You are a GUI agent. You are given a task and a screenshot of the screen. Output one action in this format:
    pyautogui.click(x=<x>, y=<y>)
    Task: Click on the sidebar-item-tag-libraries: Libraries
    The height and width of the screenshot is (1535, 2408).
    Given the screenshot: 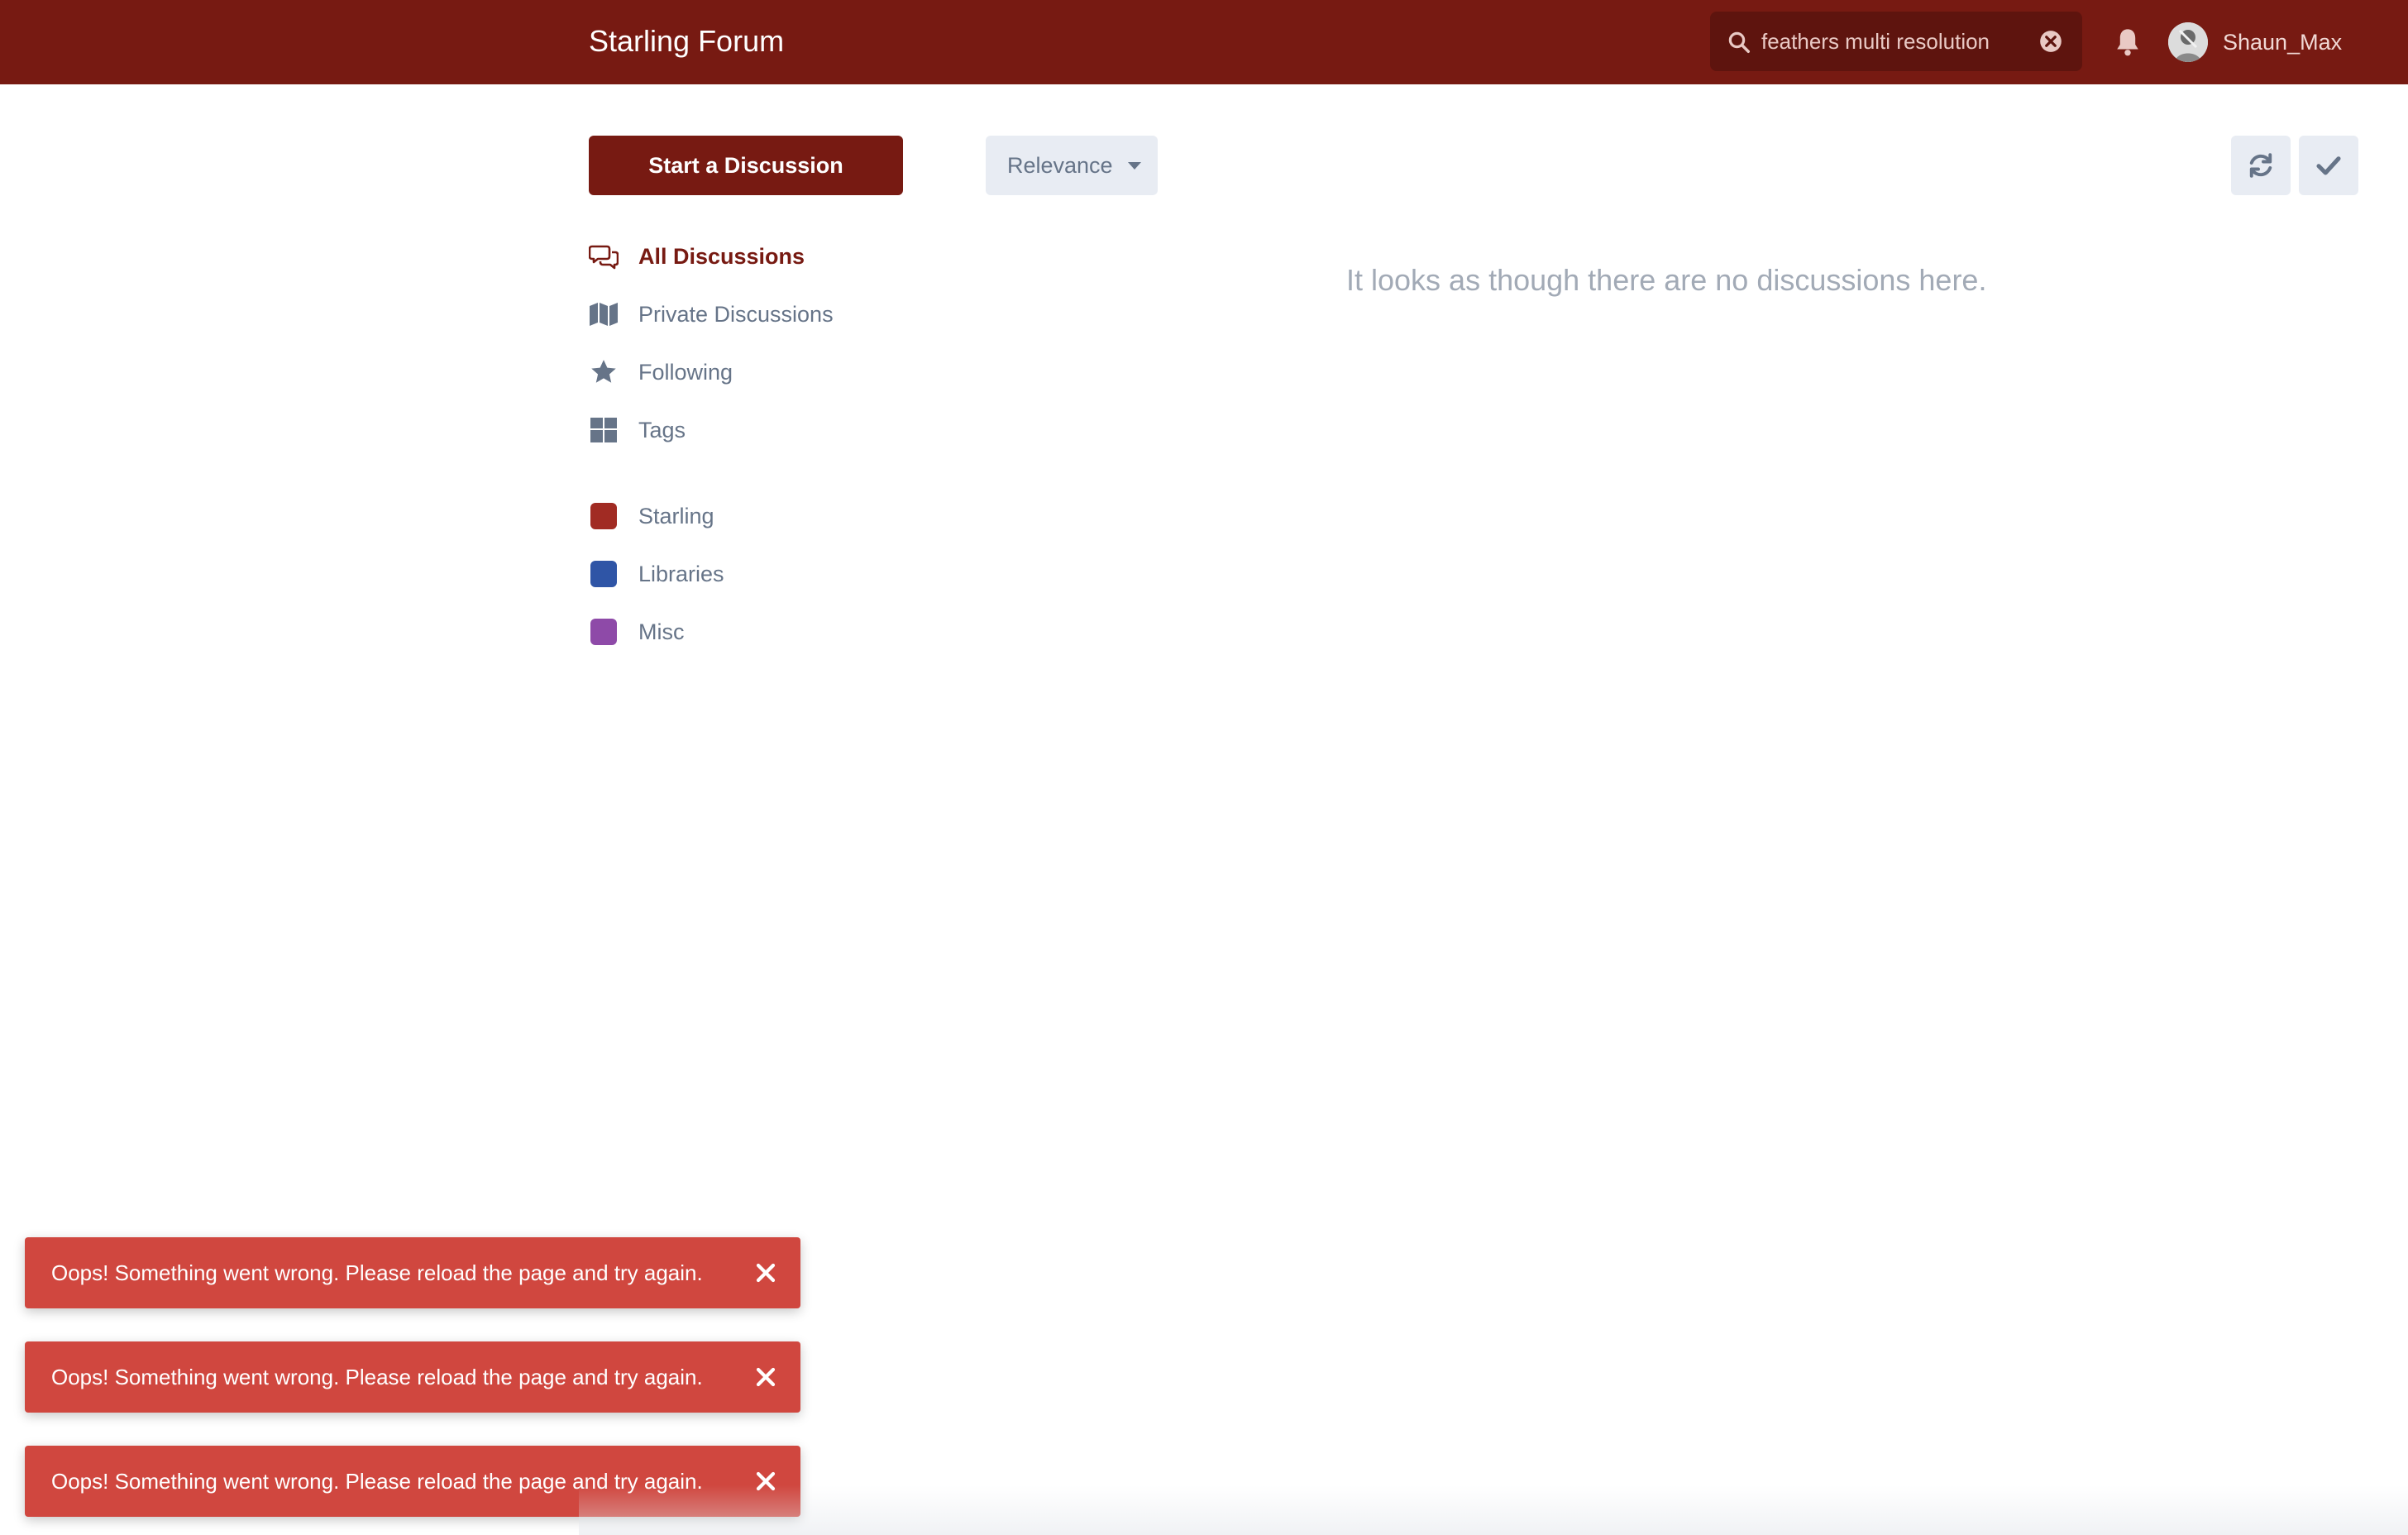 What is the action you would take?
    pyautogui.click(x=771, y=574)
    